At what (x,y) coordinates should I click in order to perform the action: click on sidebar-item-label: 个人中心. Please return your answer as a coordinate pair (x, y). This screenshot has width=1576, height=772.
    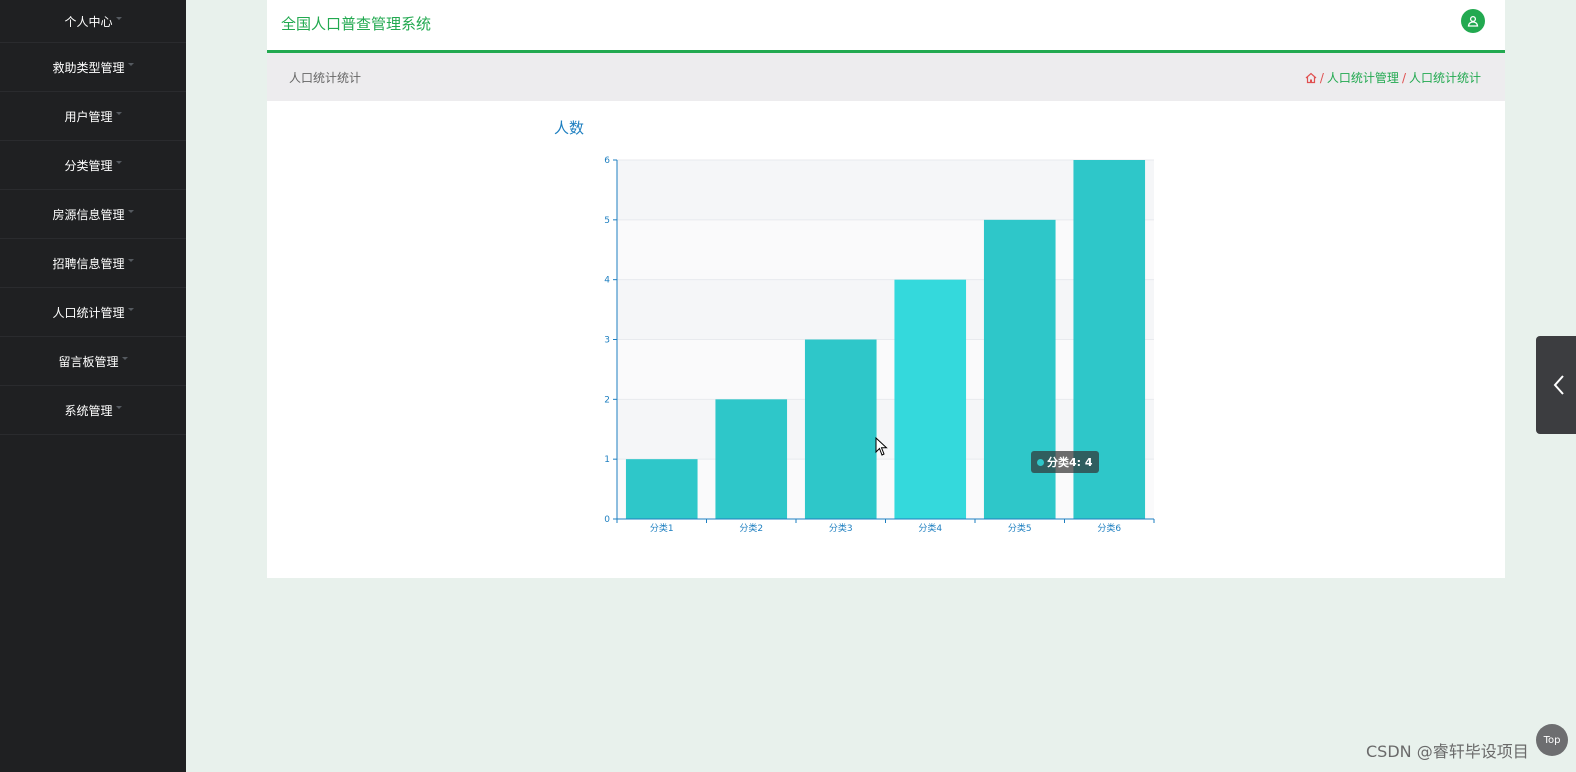
    Looking at the image, I should click on (88, 21).